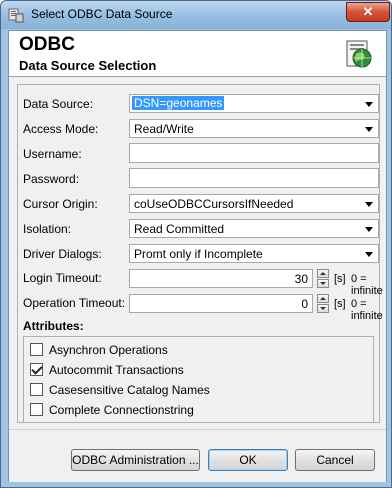  Describe the element at coordinates (367, 310) in the screenshot. I see `operation-timeout-hint: 0 = infinite` at that location.